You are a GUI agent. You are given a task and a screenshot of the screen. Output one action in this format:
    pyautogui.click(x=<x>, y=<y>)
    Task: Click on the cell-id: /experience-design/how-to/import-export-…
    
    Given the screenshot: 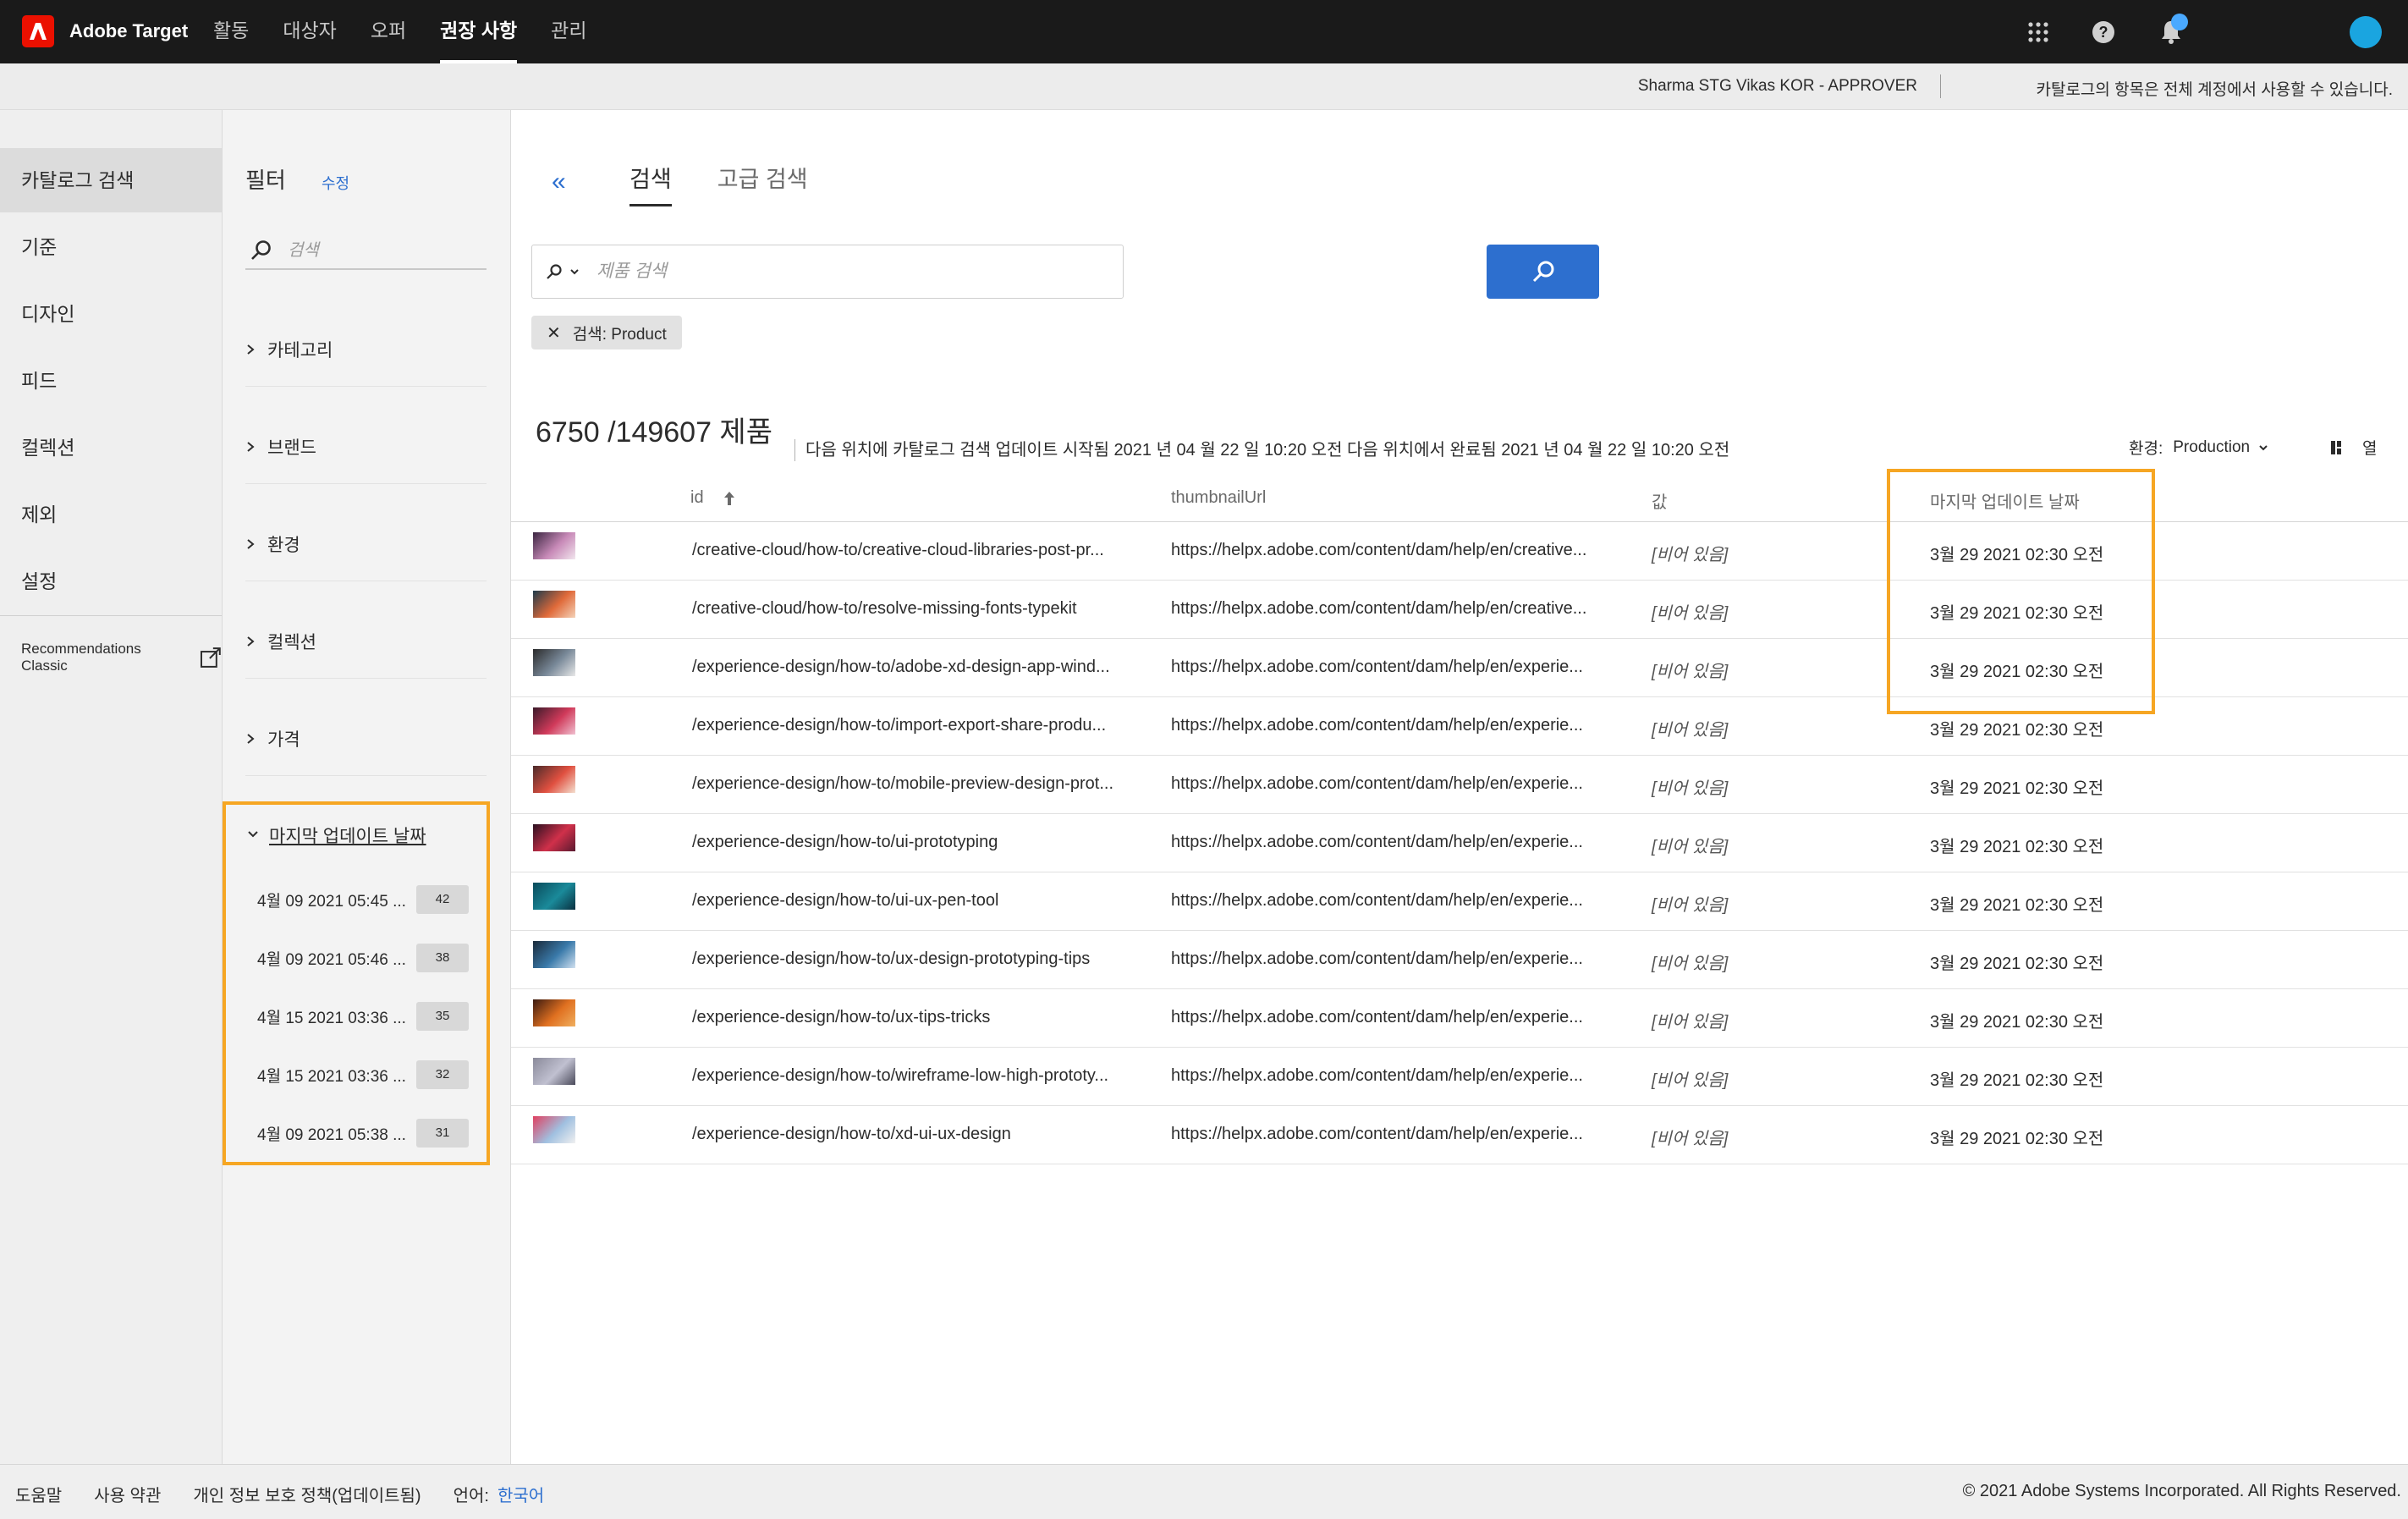 What is the action you would take?
    pyautogui.click(x=899, y=725)
    